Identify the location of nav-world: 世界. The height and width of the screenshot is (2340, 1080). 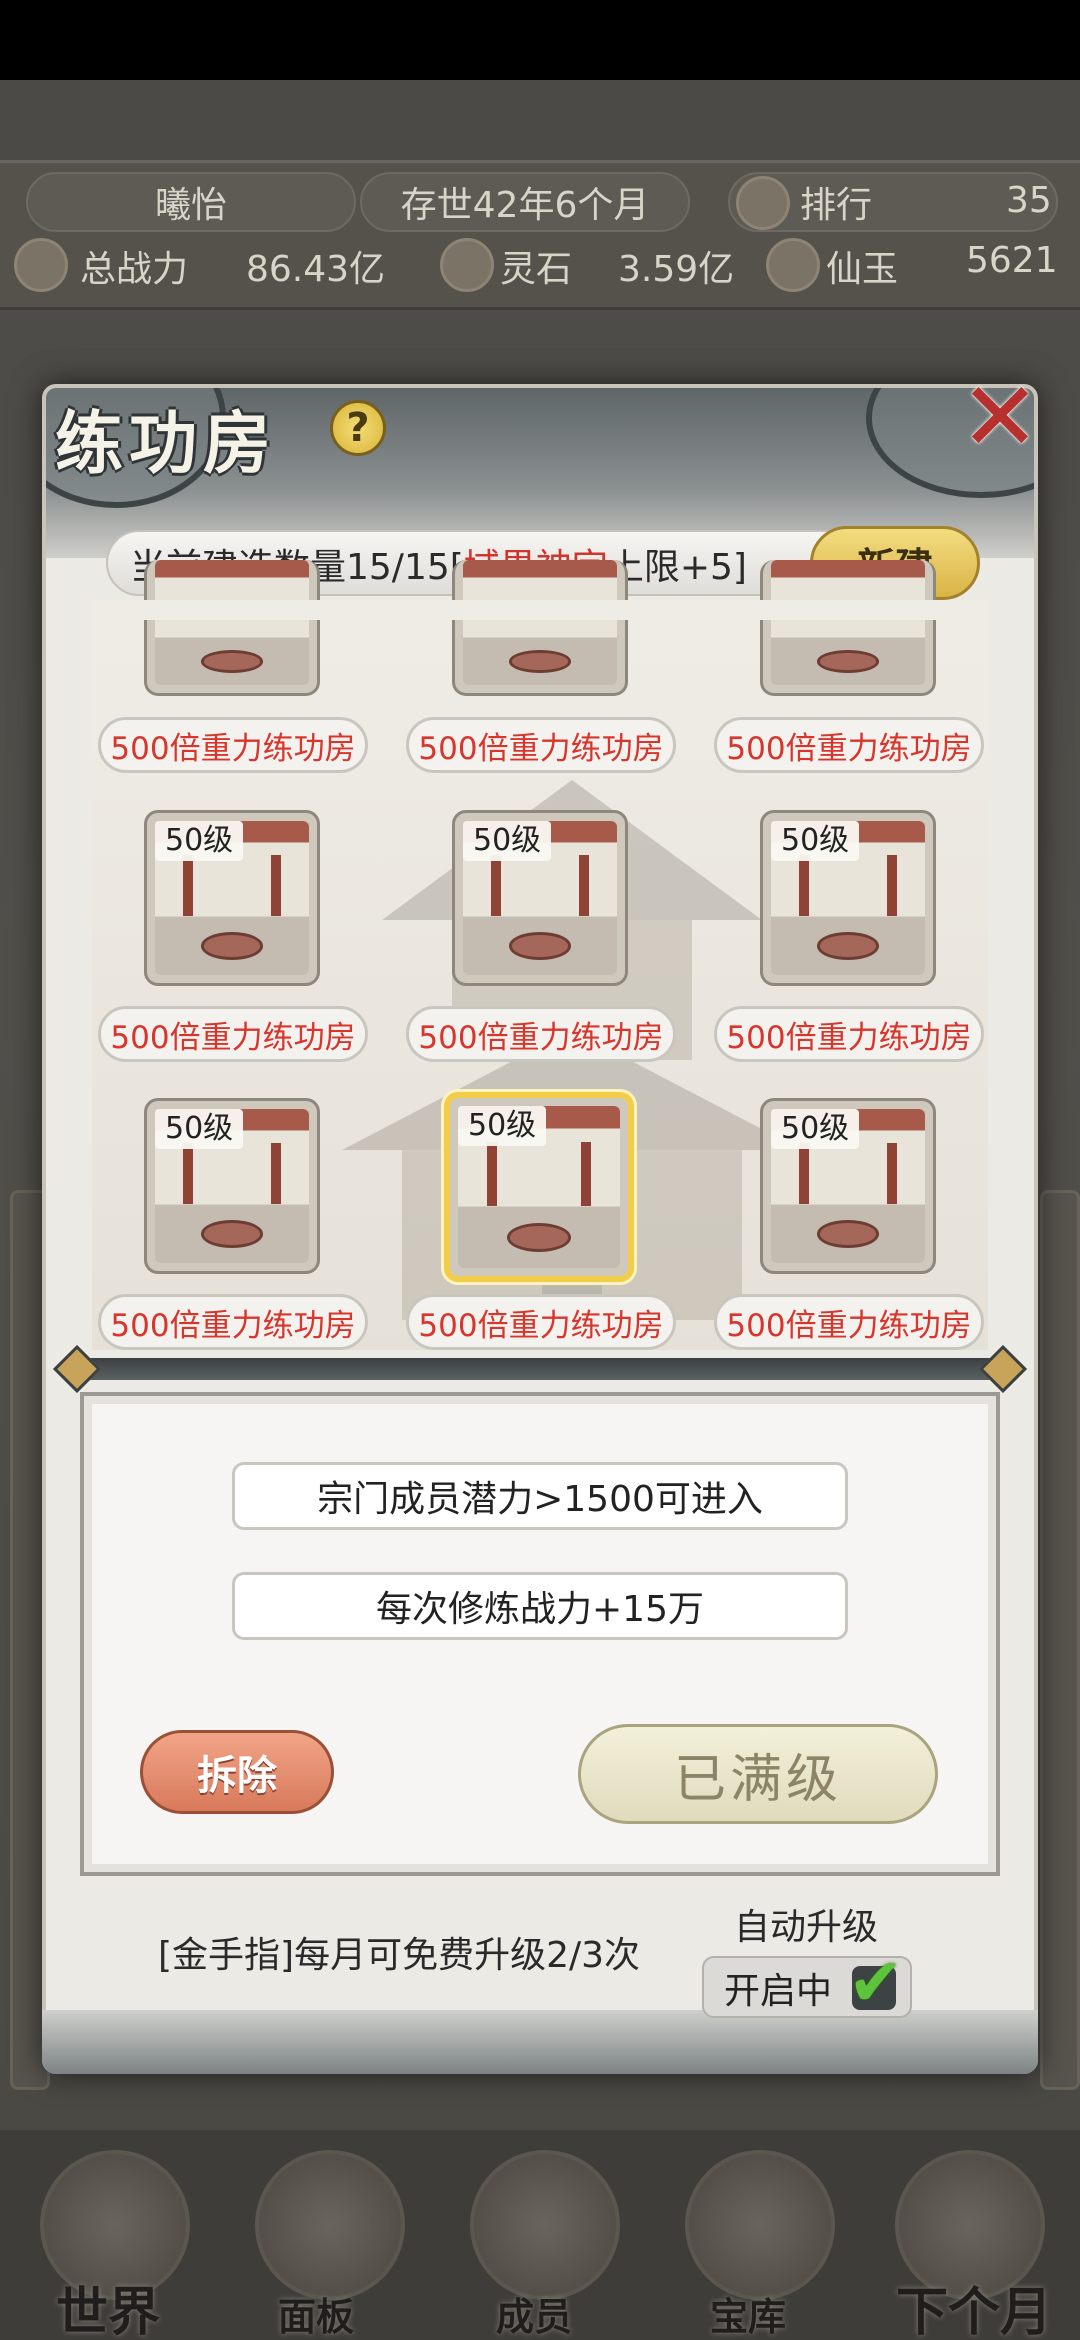
(108, 2305).